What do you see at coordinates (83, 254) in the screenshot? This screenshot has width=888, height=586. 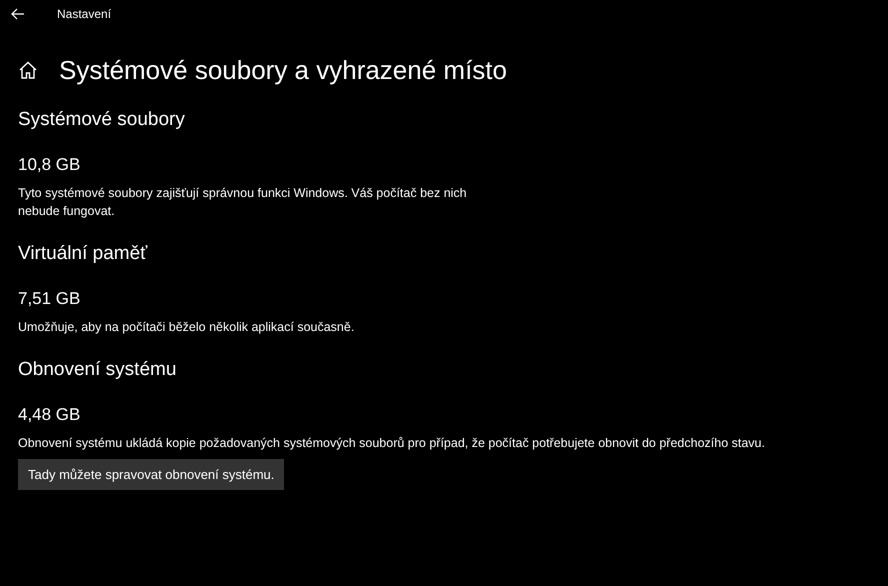 I see `section-heading: Virtuální paměť` at bounding box center [83, 254].